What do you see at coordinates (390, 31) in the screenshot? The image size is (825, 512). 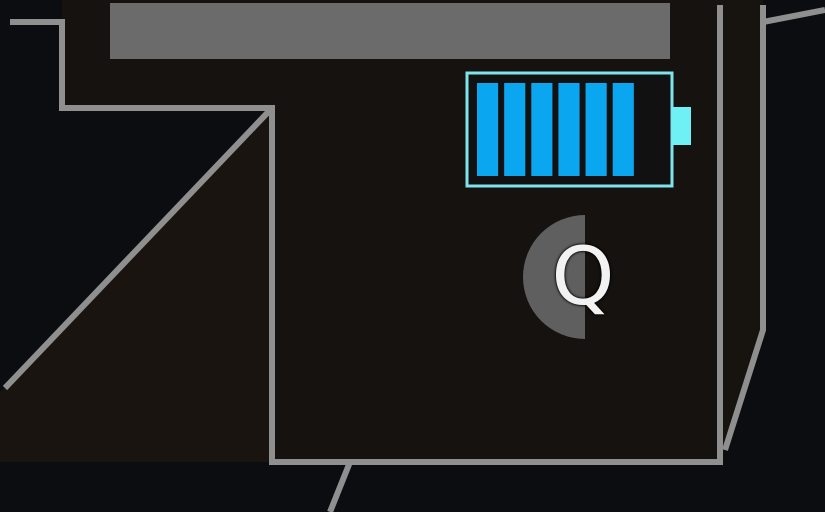 I see `door-block` at bounding box center [390, 31].